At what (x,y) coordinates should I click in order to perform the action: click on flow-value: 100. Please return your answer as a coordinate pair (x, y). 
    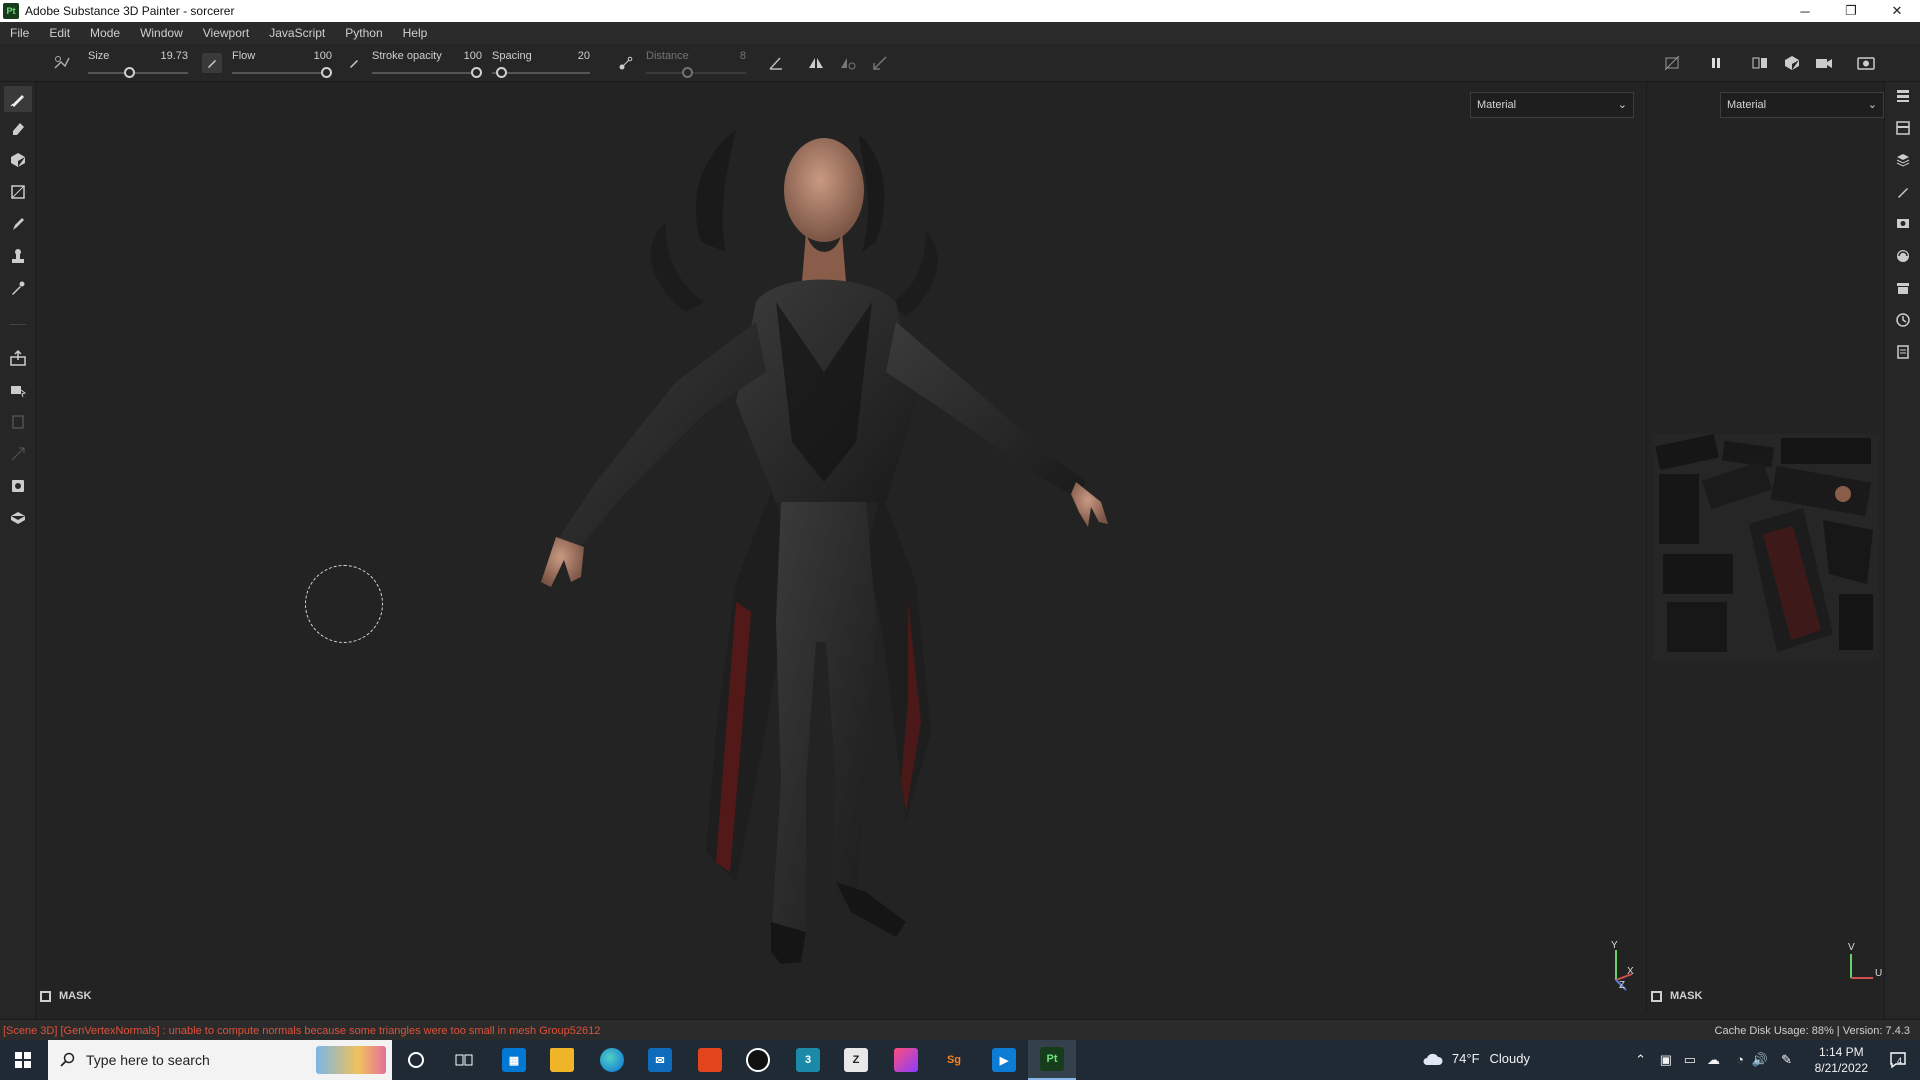
    Looking at the image, I should click on (323, 56).